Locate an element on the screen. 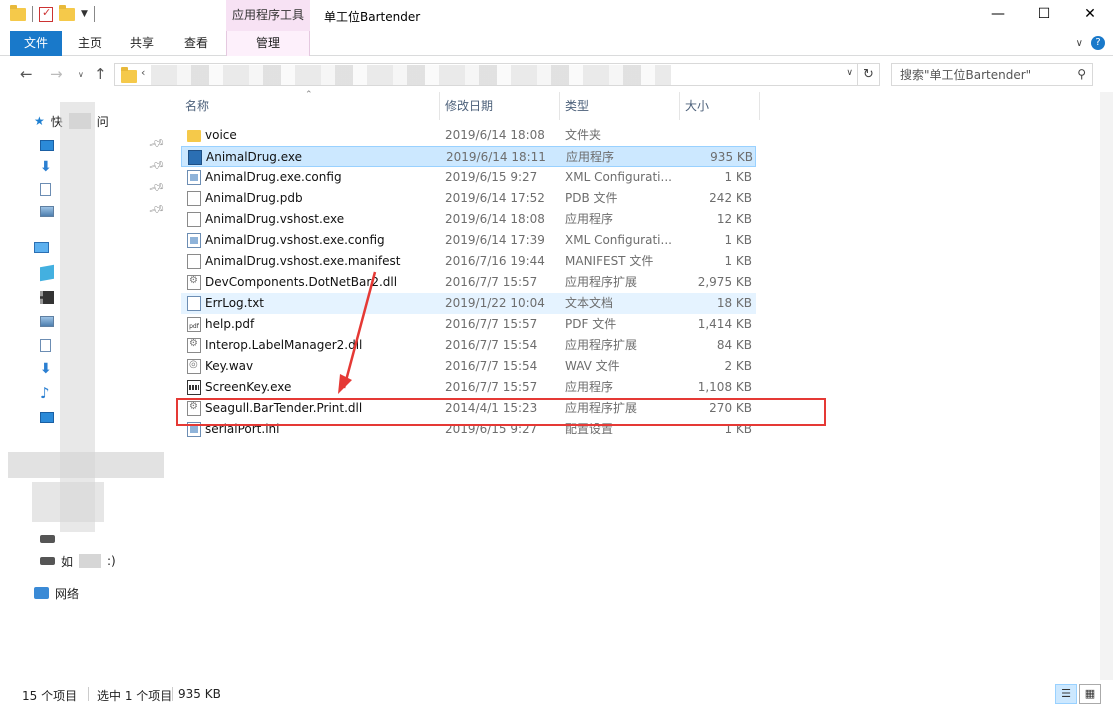 The height and width of the screenshot is (714, 1113). column-header-size: 大小 is located at coordinates (719, 106).